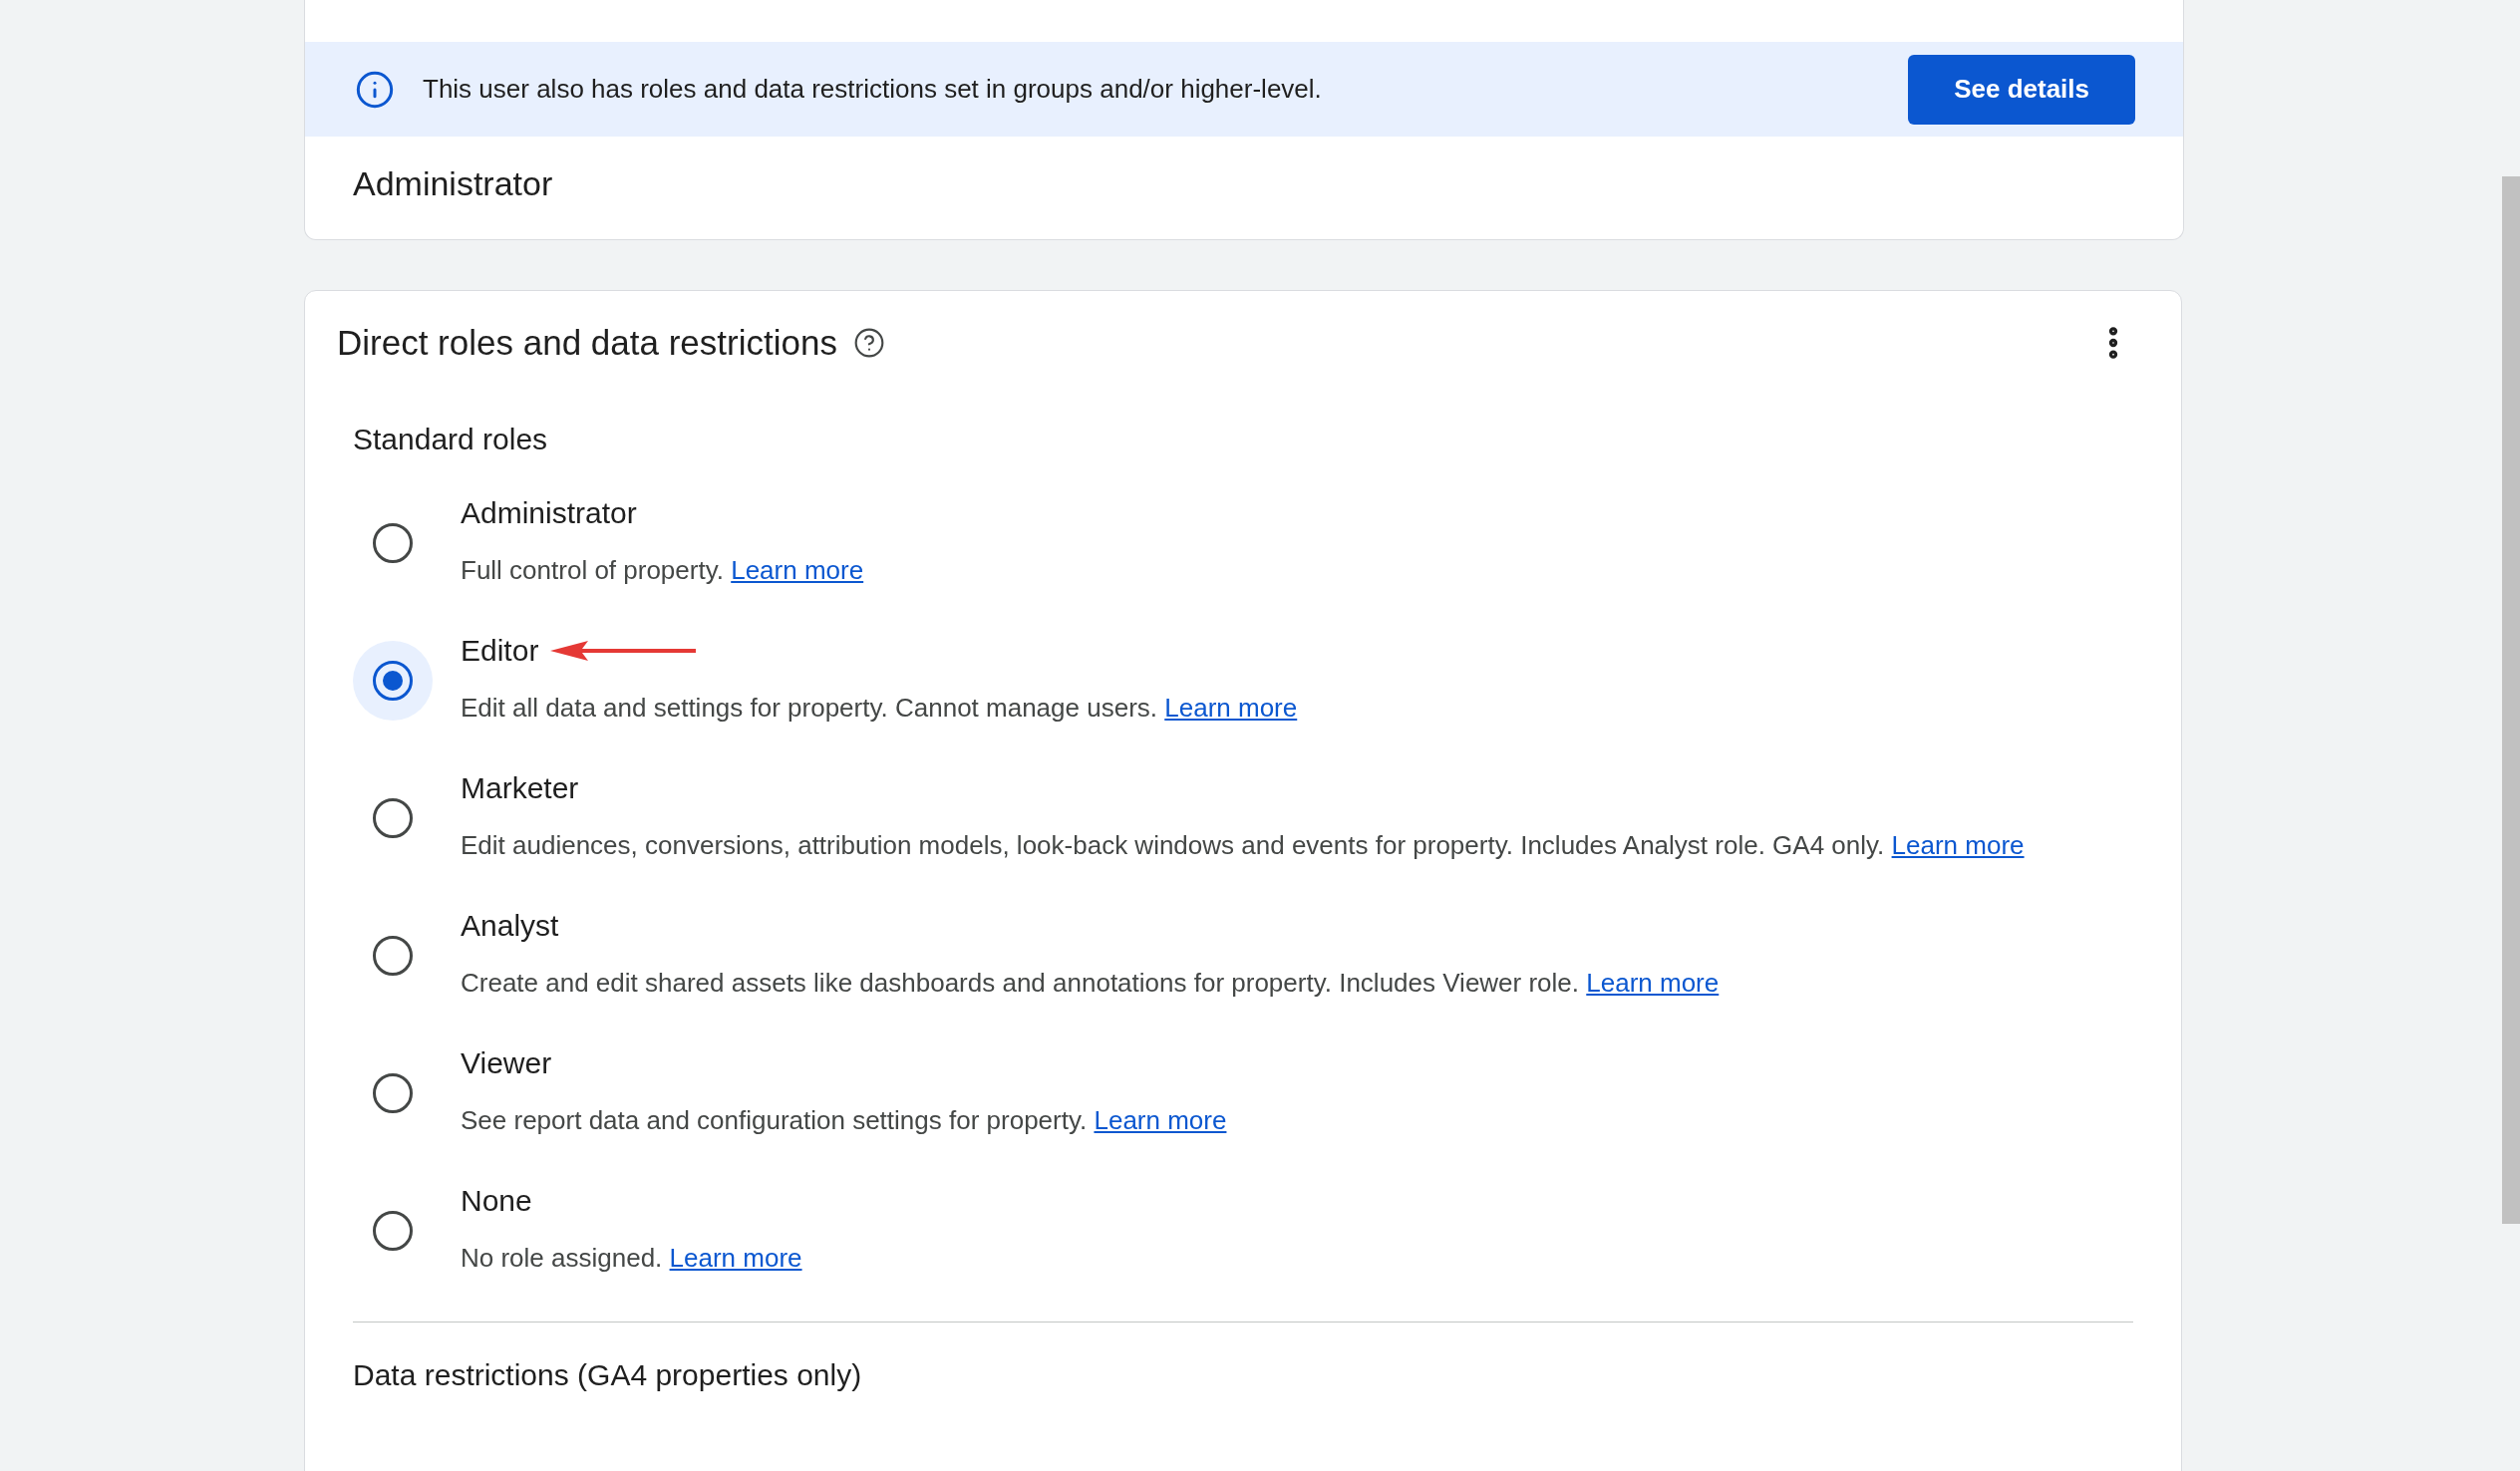  Describe the element at coordinates (506, 1063) in the screenshot. I see `role-name: Viewer` at that location.